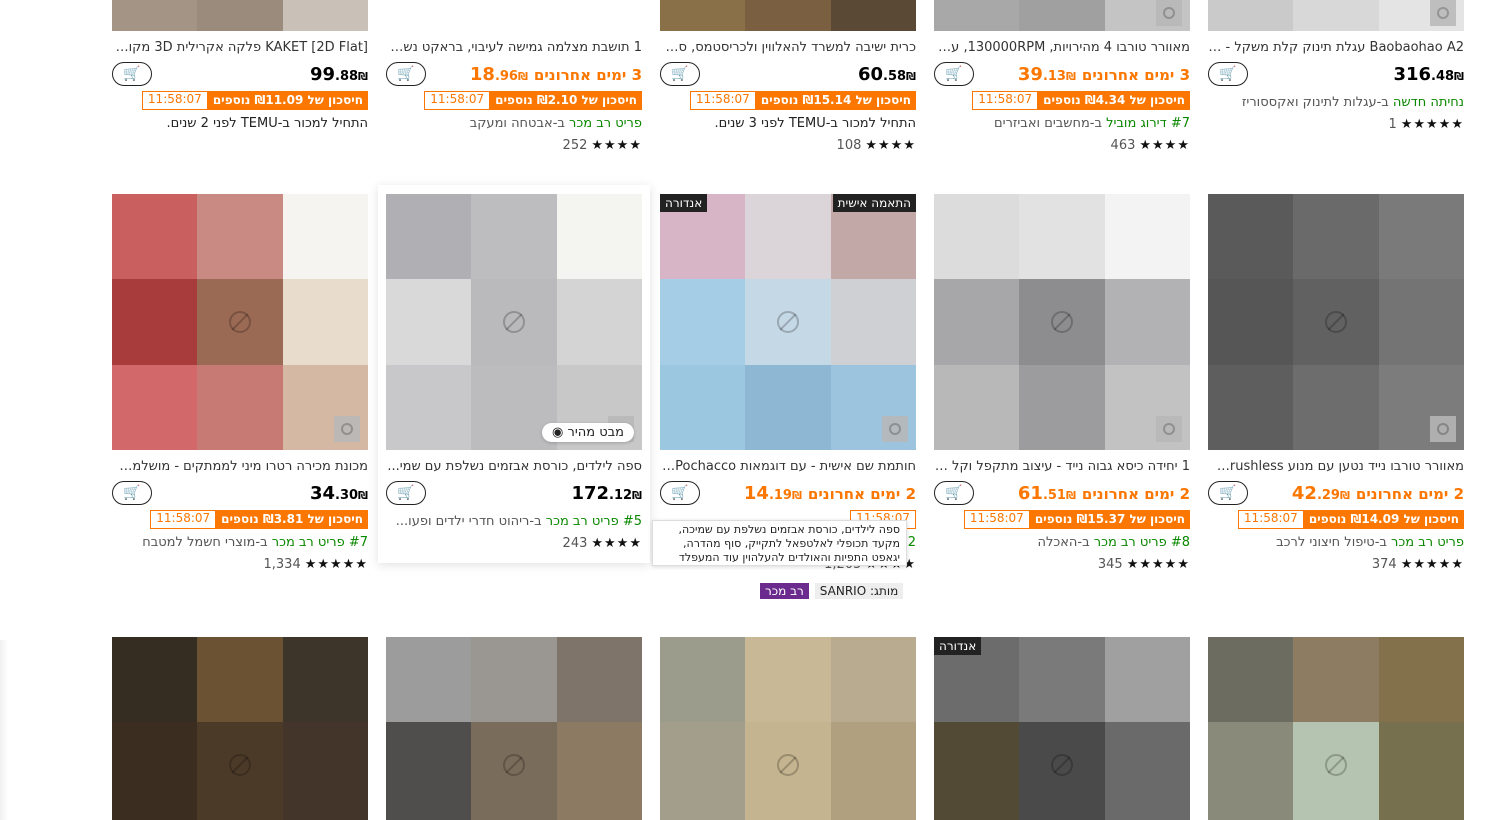 The image size is (1491, 820). What do you see at coordinates (588, 432) in the screenshot?
I see `quick-view-button: מבט מהיר ◉` at bounding box center [588, 432].